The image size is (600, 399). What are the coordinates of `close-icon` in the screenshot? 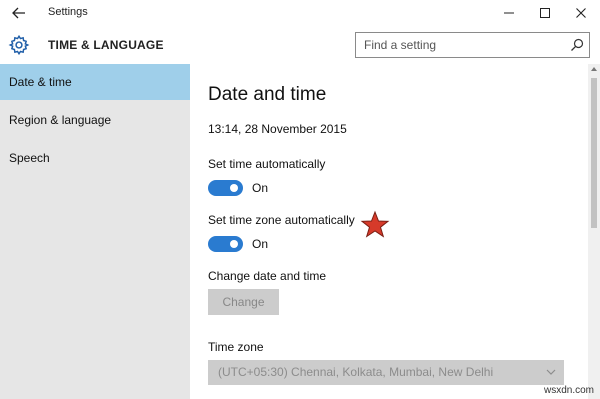 It's located at (581, 13).